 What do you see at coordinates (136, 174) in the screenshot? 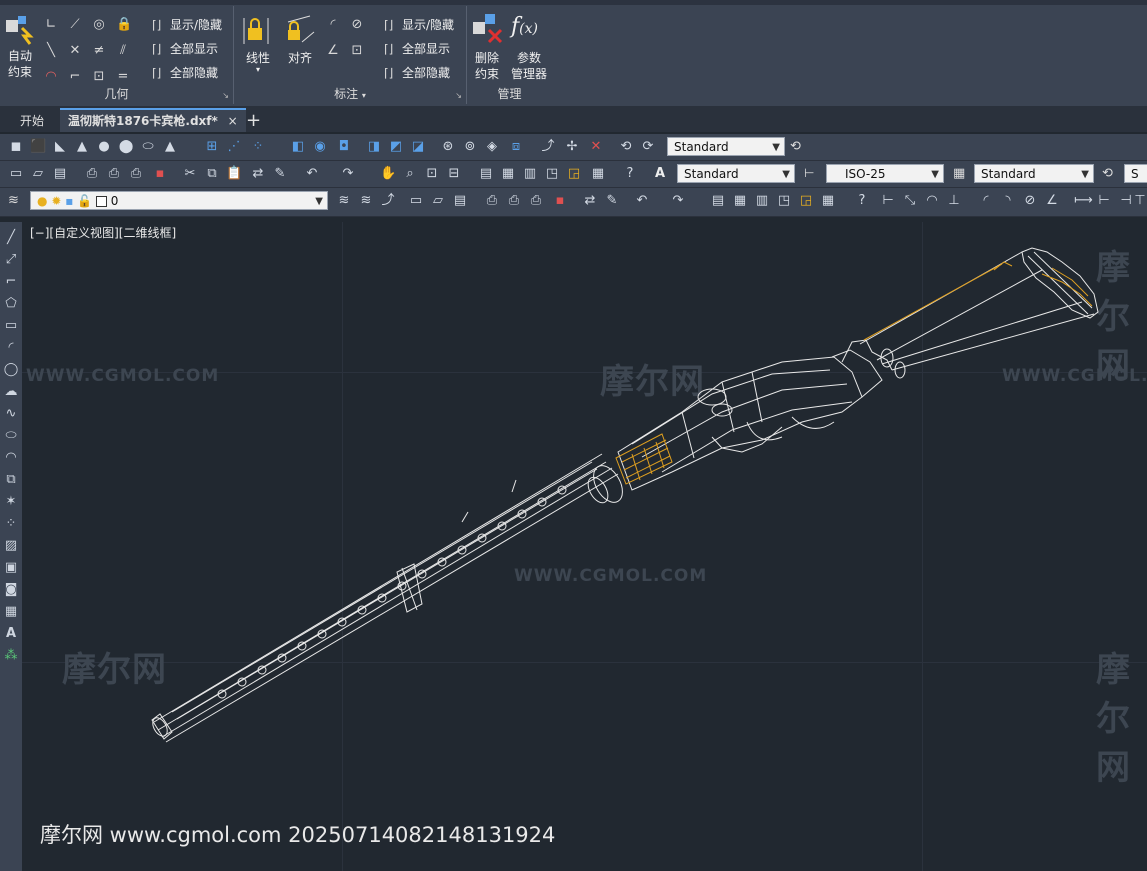
I see `plot-icon: ⎙` at bounding box center [136, 174].